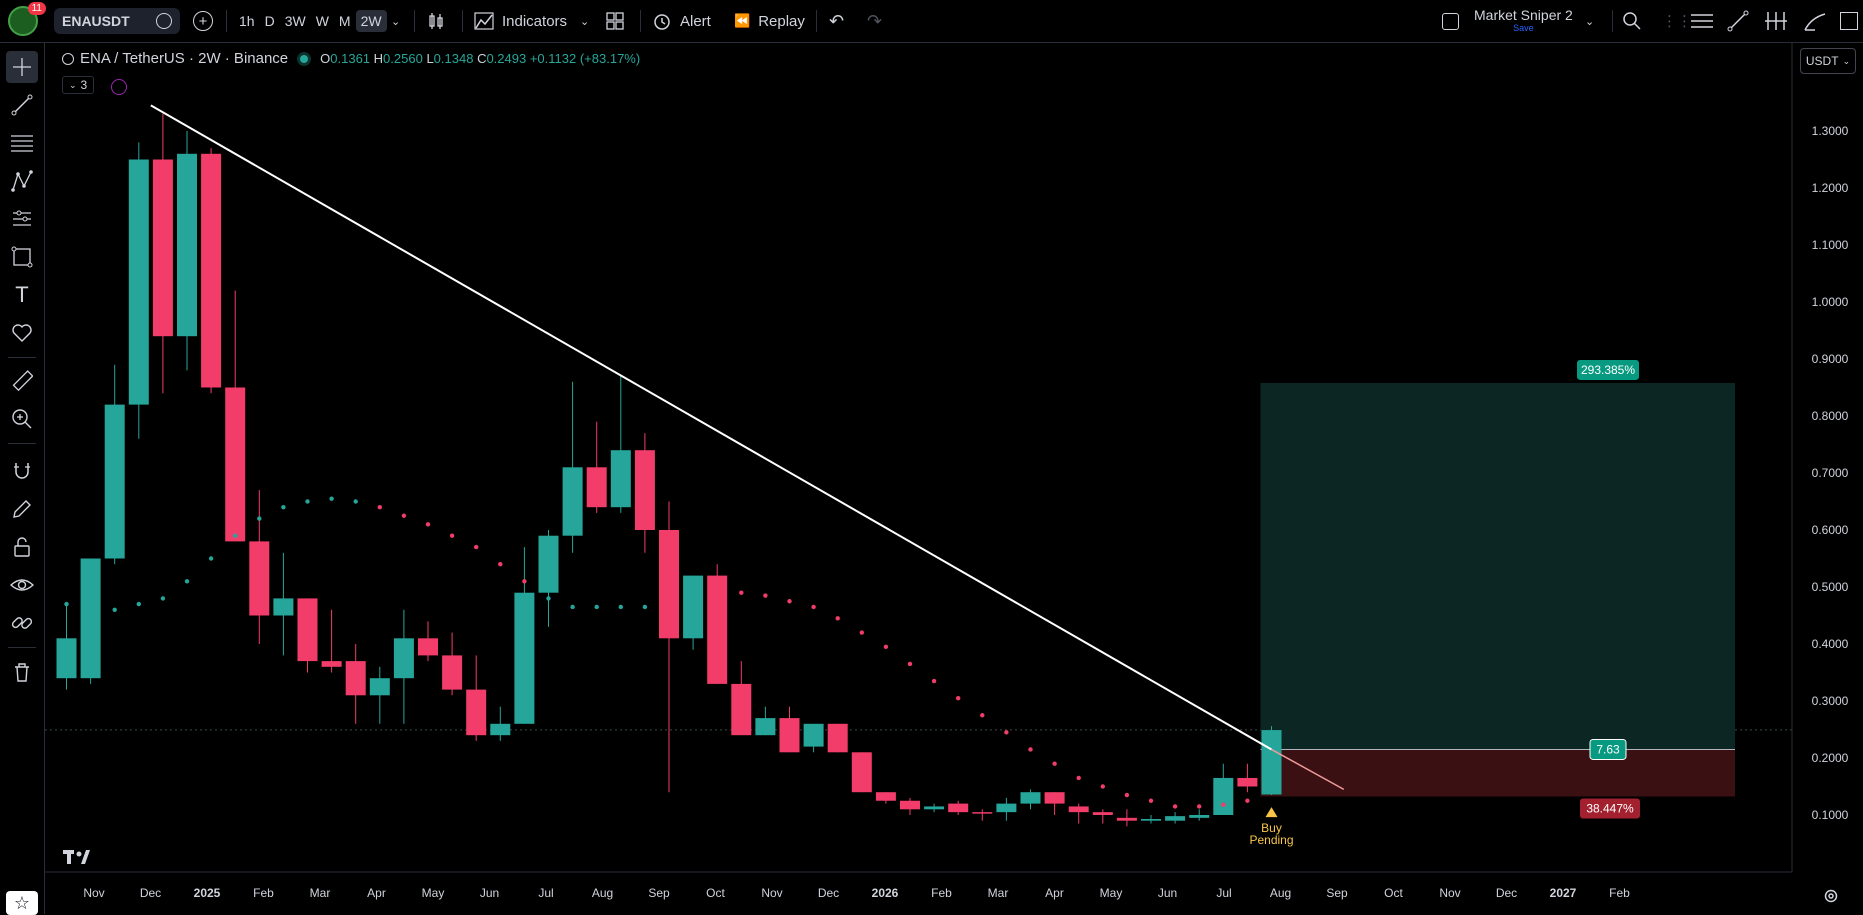  I want to click on crosshair-tool, so click(22, 67).